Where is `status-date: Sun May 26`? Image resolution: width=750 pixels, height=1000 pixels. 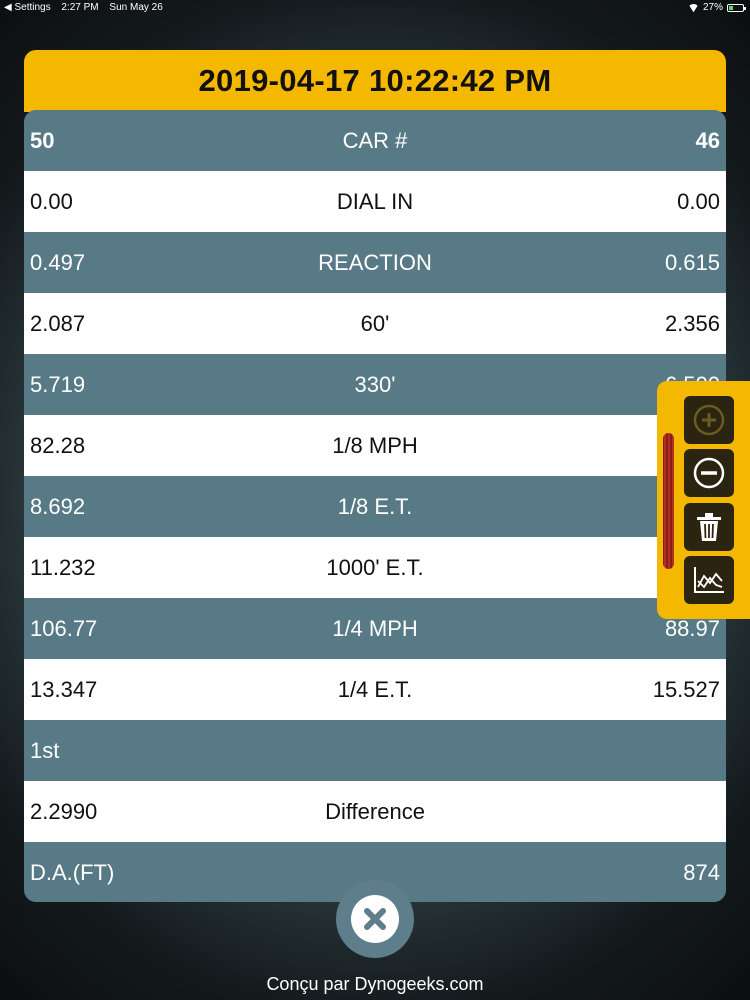 status-date: Sun May 26 is located at coordinates (136, 7).